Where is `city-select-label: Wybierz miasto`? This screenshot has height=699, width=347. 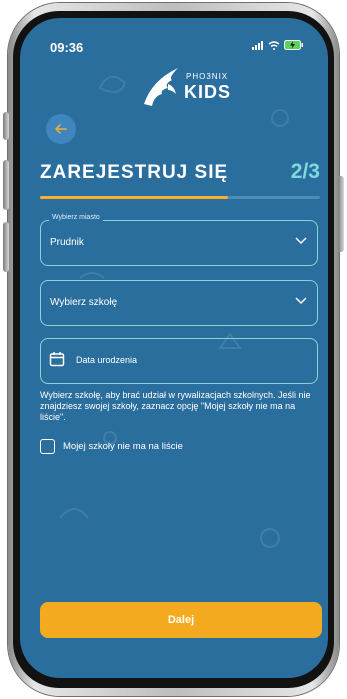
city-select-label: Wybierz miasto is located at coordinates (76, 217).